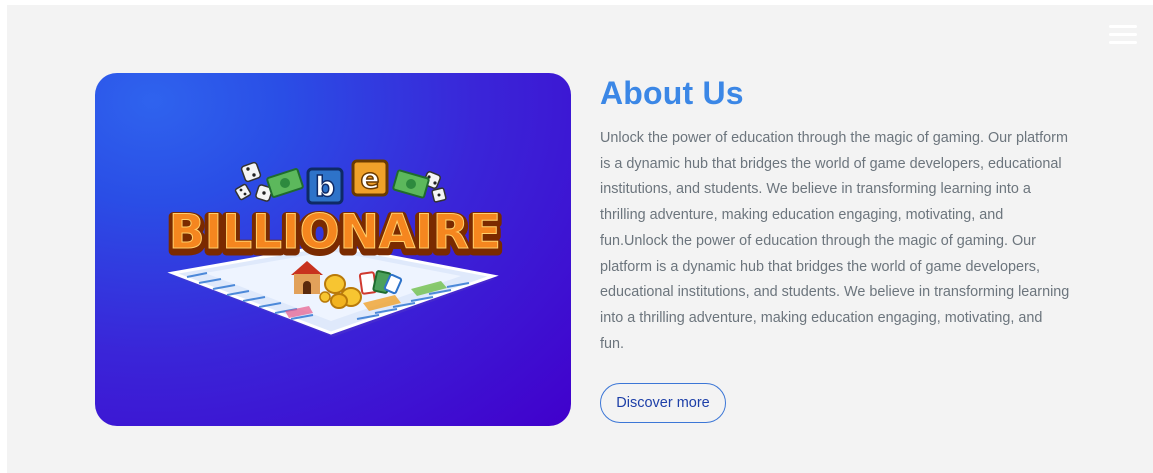  I want to click on discover-more-button: Discover more, so click(663, 403).